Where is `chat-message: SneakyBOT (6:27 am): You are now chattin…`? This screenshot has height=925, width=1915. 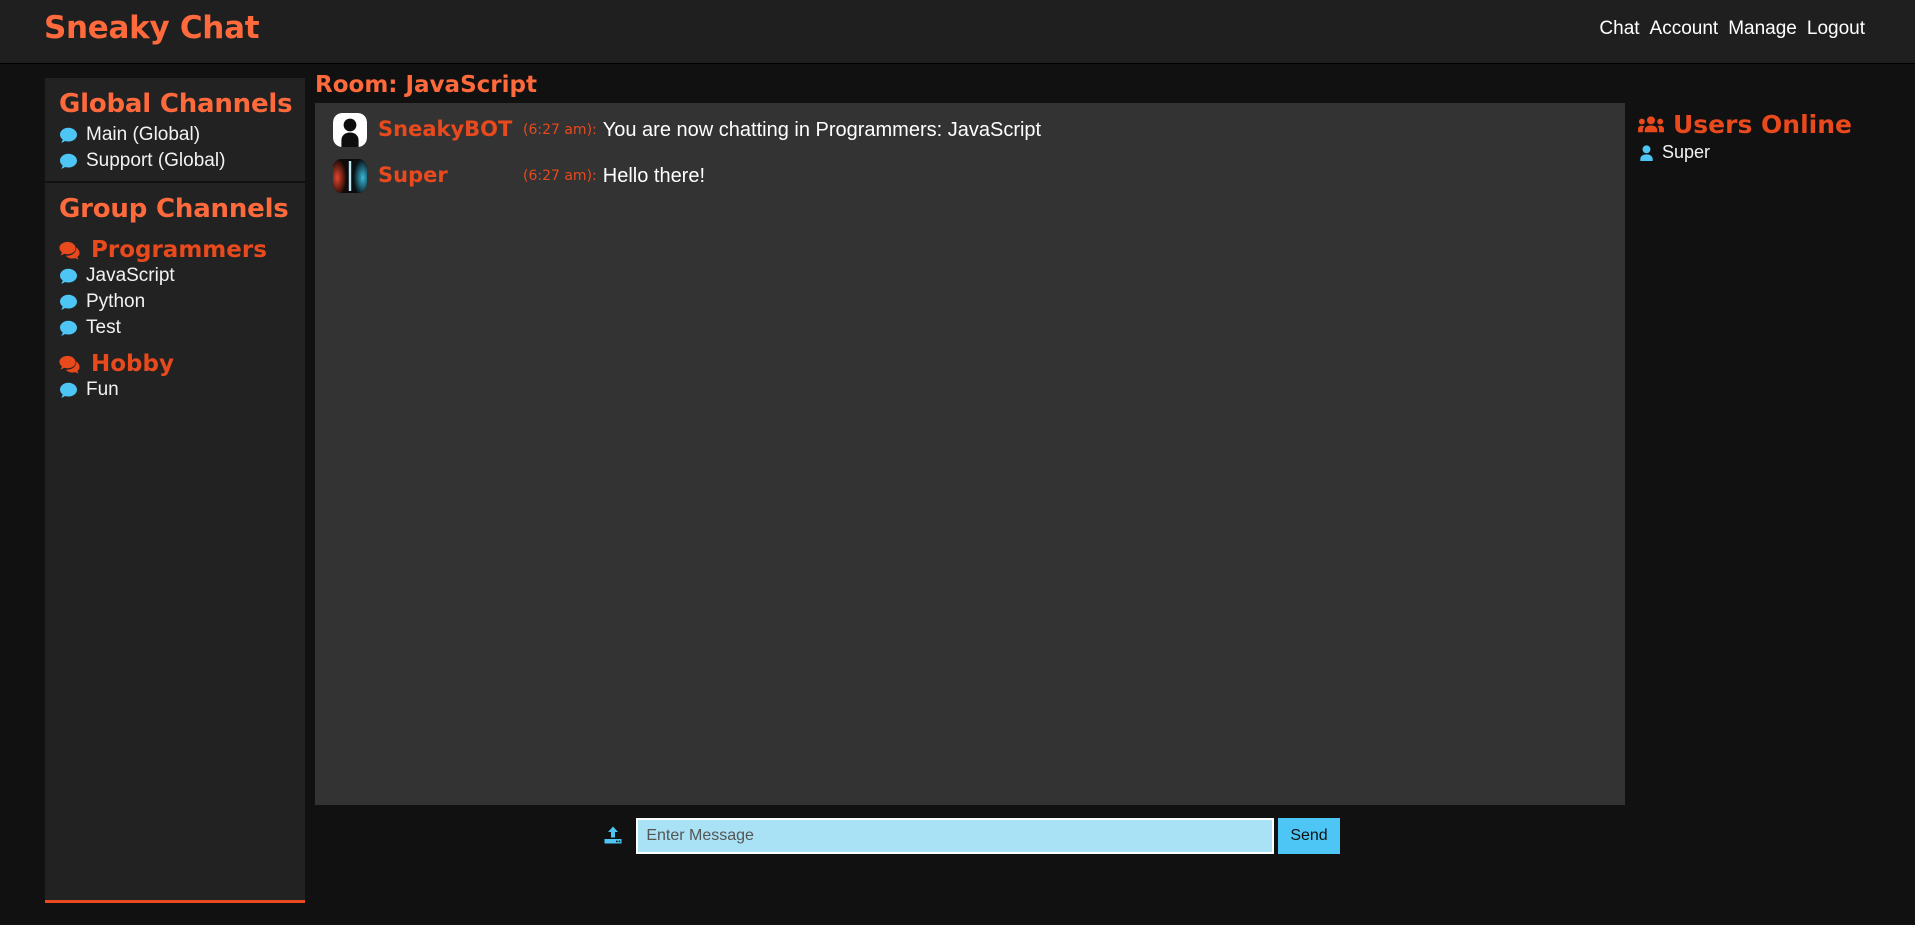 chat-message: SneakyBOT (6:27 am): You are now chattin… is located at coordinates (970, 126).